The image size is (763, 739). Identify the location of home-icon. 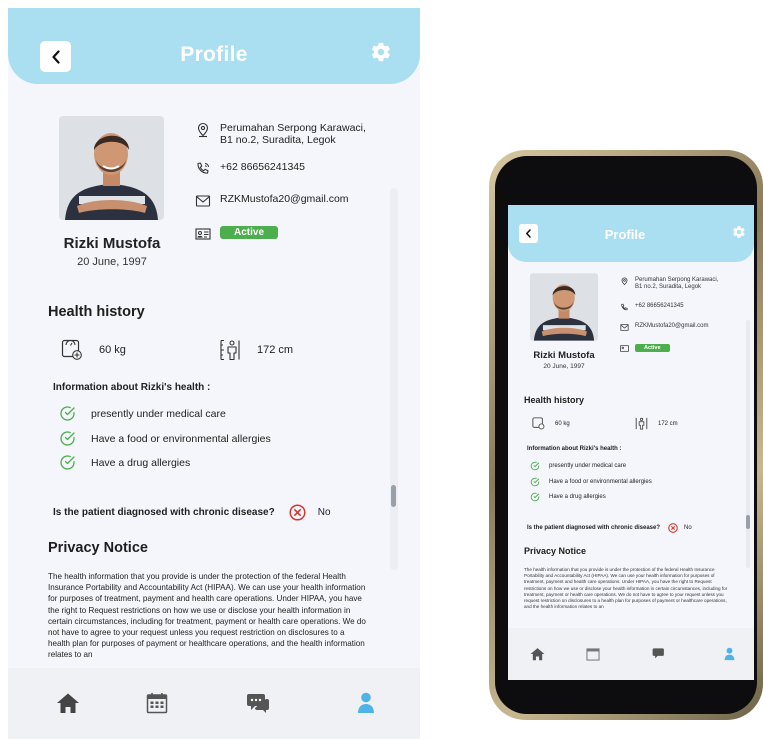
(537, 654).